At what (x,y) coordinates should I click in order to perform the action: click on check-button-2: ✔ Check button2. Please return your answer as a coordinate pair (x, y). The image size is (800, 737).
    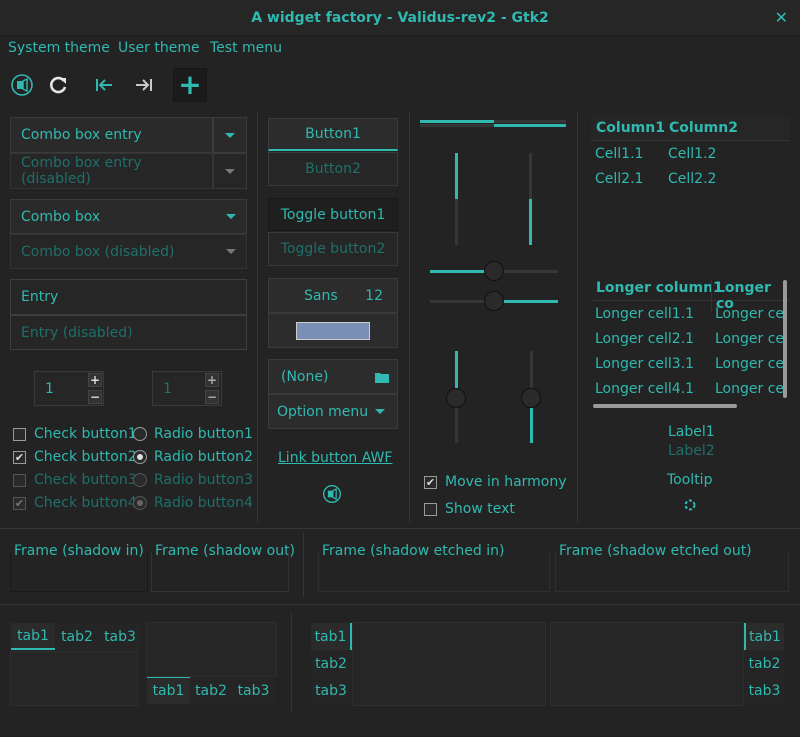
    Looking at the image, I should click on (75, 457).